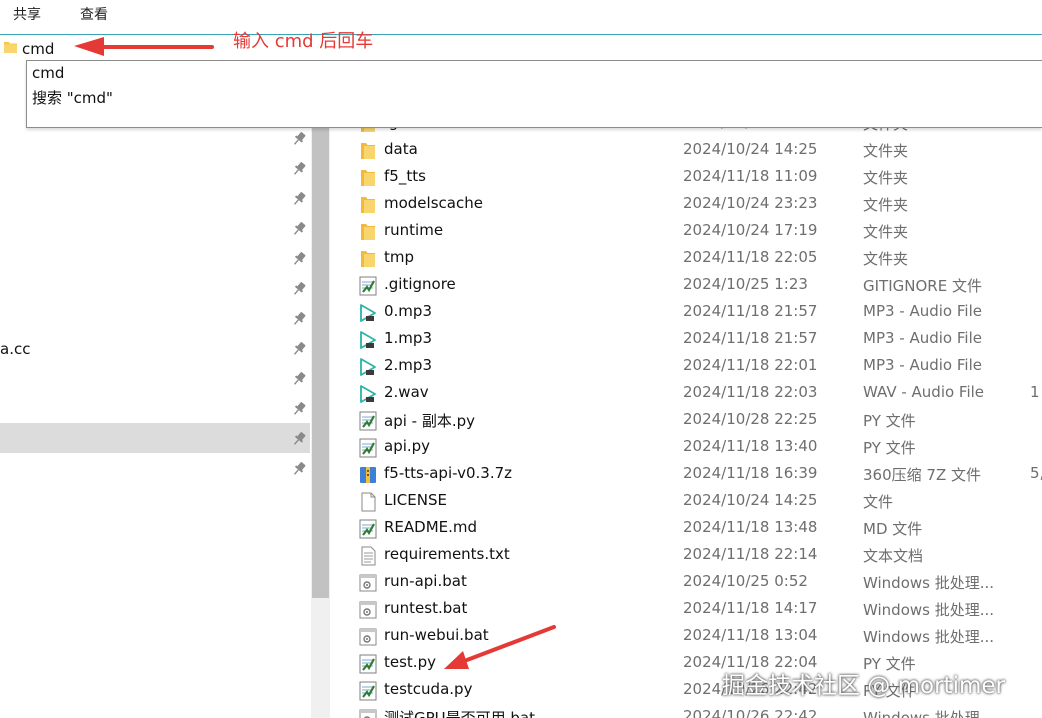  I want to click on file-name: 2.mp3, so click(408, 365).